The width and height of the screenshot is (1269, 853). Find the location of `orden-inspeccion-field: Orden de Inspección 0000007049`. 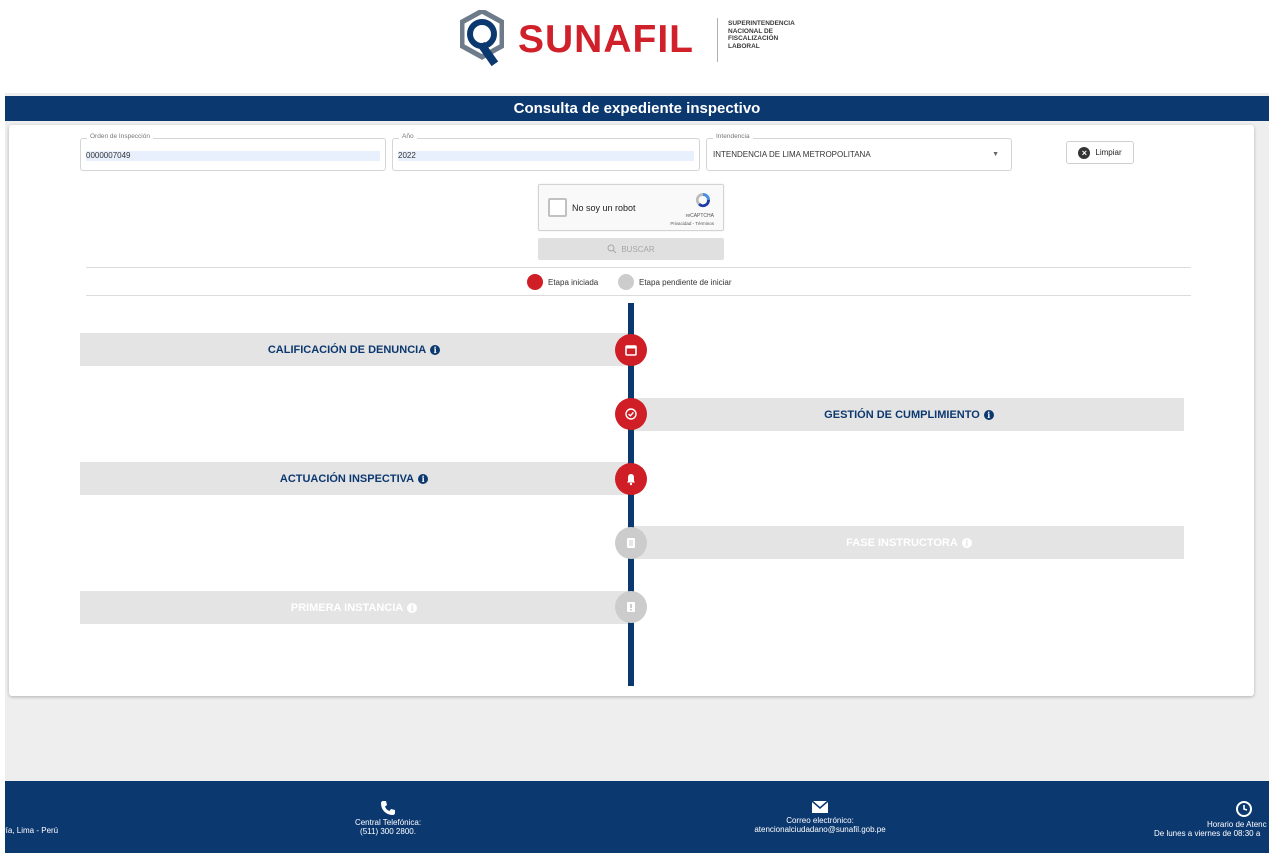

orden-inspeccion-field: Orden de Inspección 0000007049 is located at coordinates (233, 152).